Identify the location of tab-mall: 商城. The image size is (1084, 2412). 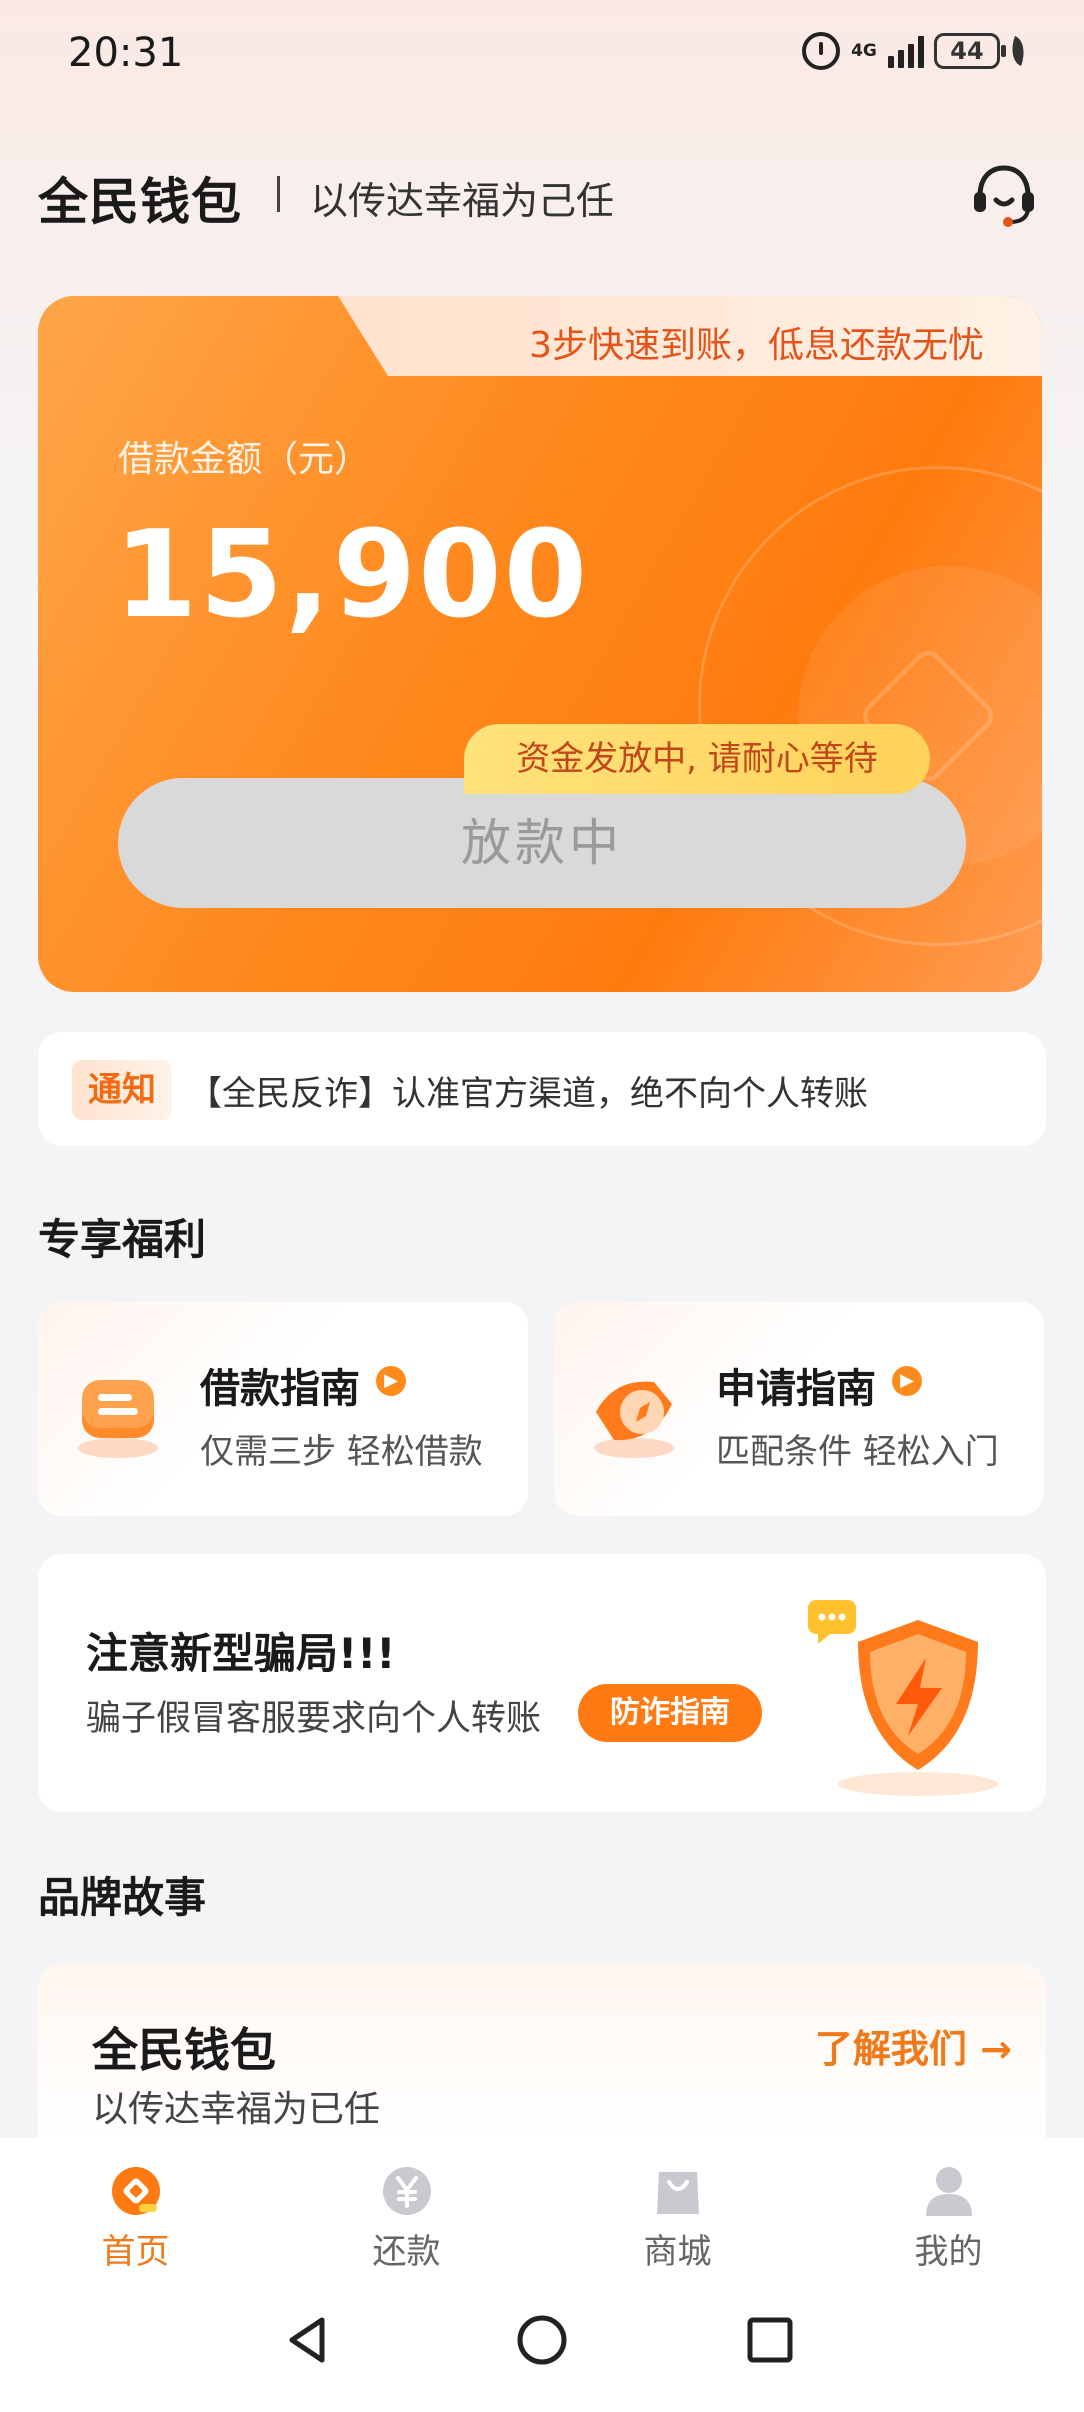
(677, 2205).